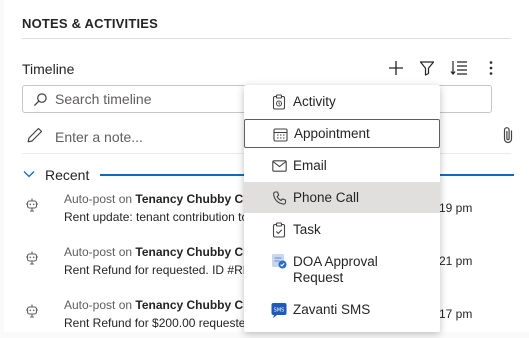 The height and width of the screenshot is (338, 529). What do you see at coordinates (332, 133) in the screenshot?
I see `menu-item-label: Appointment` at bounding box center [332, 133].